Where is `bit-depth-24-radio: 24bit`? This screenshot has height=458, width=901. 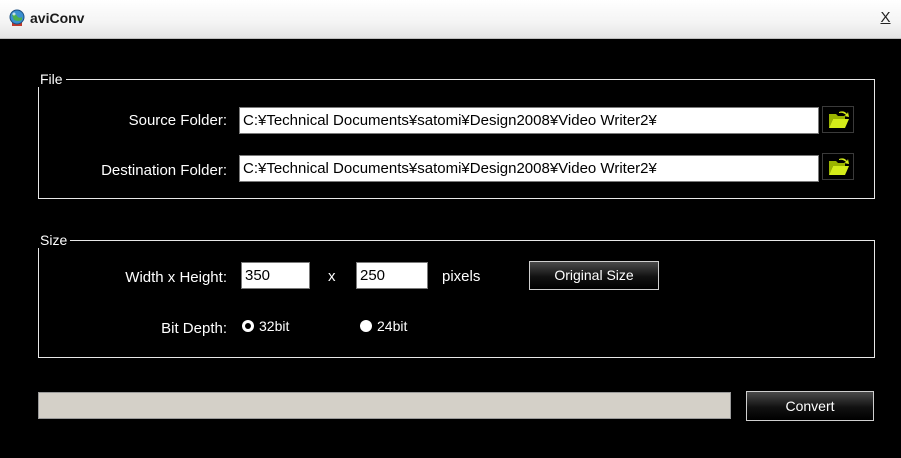 bit-depth-24-radio: 24bit is located at coordinates (383, 326).